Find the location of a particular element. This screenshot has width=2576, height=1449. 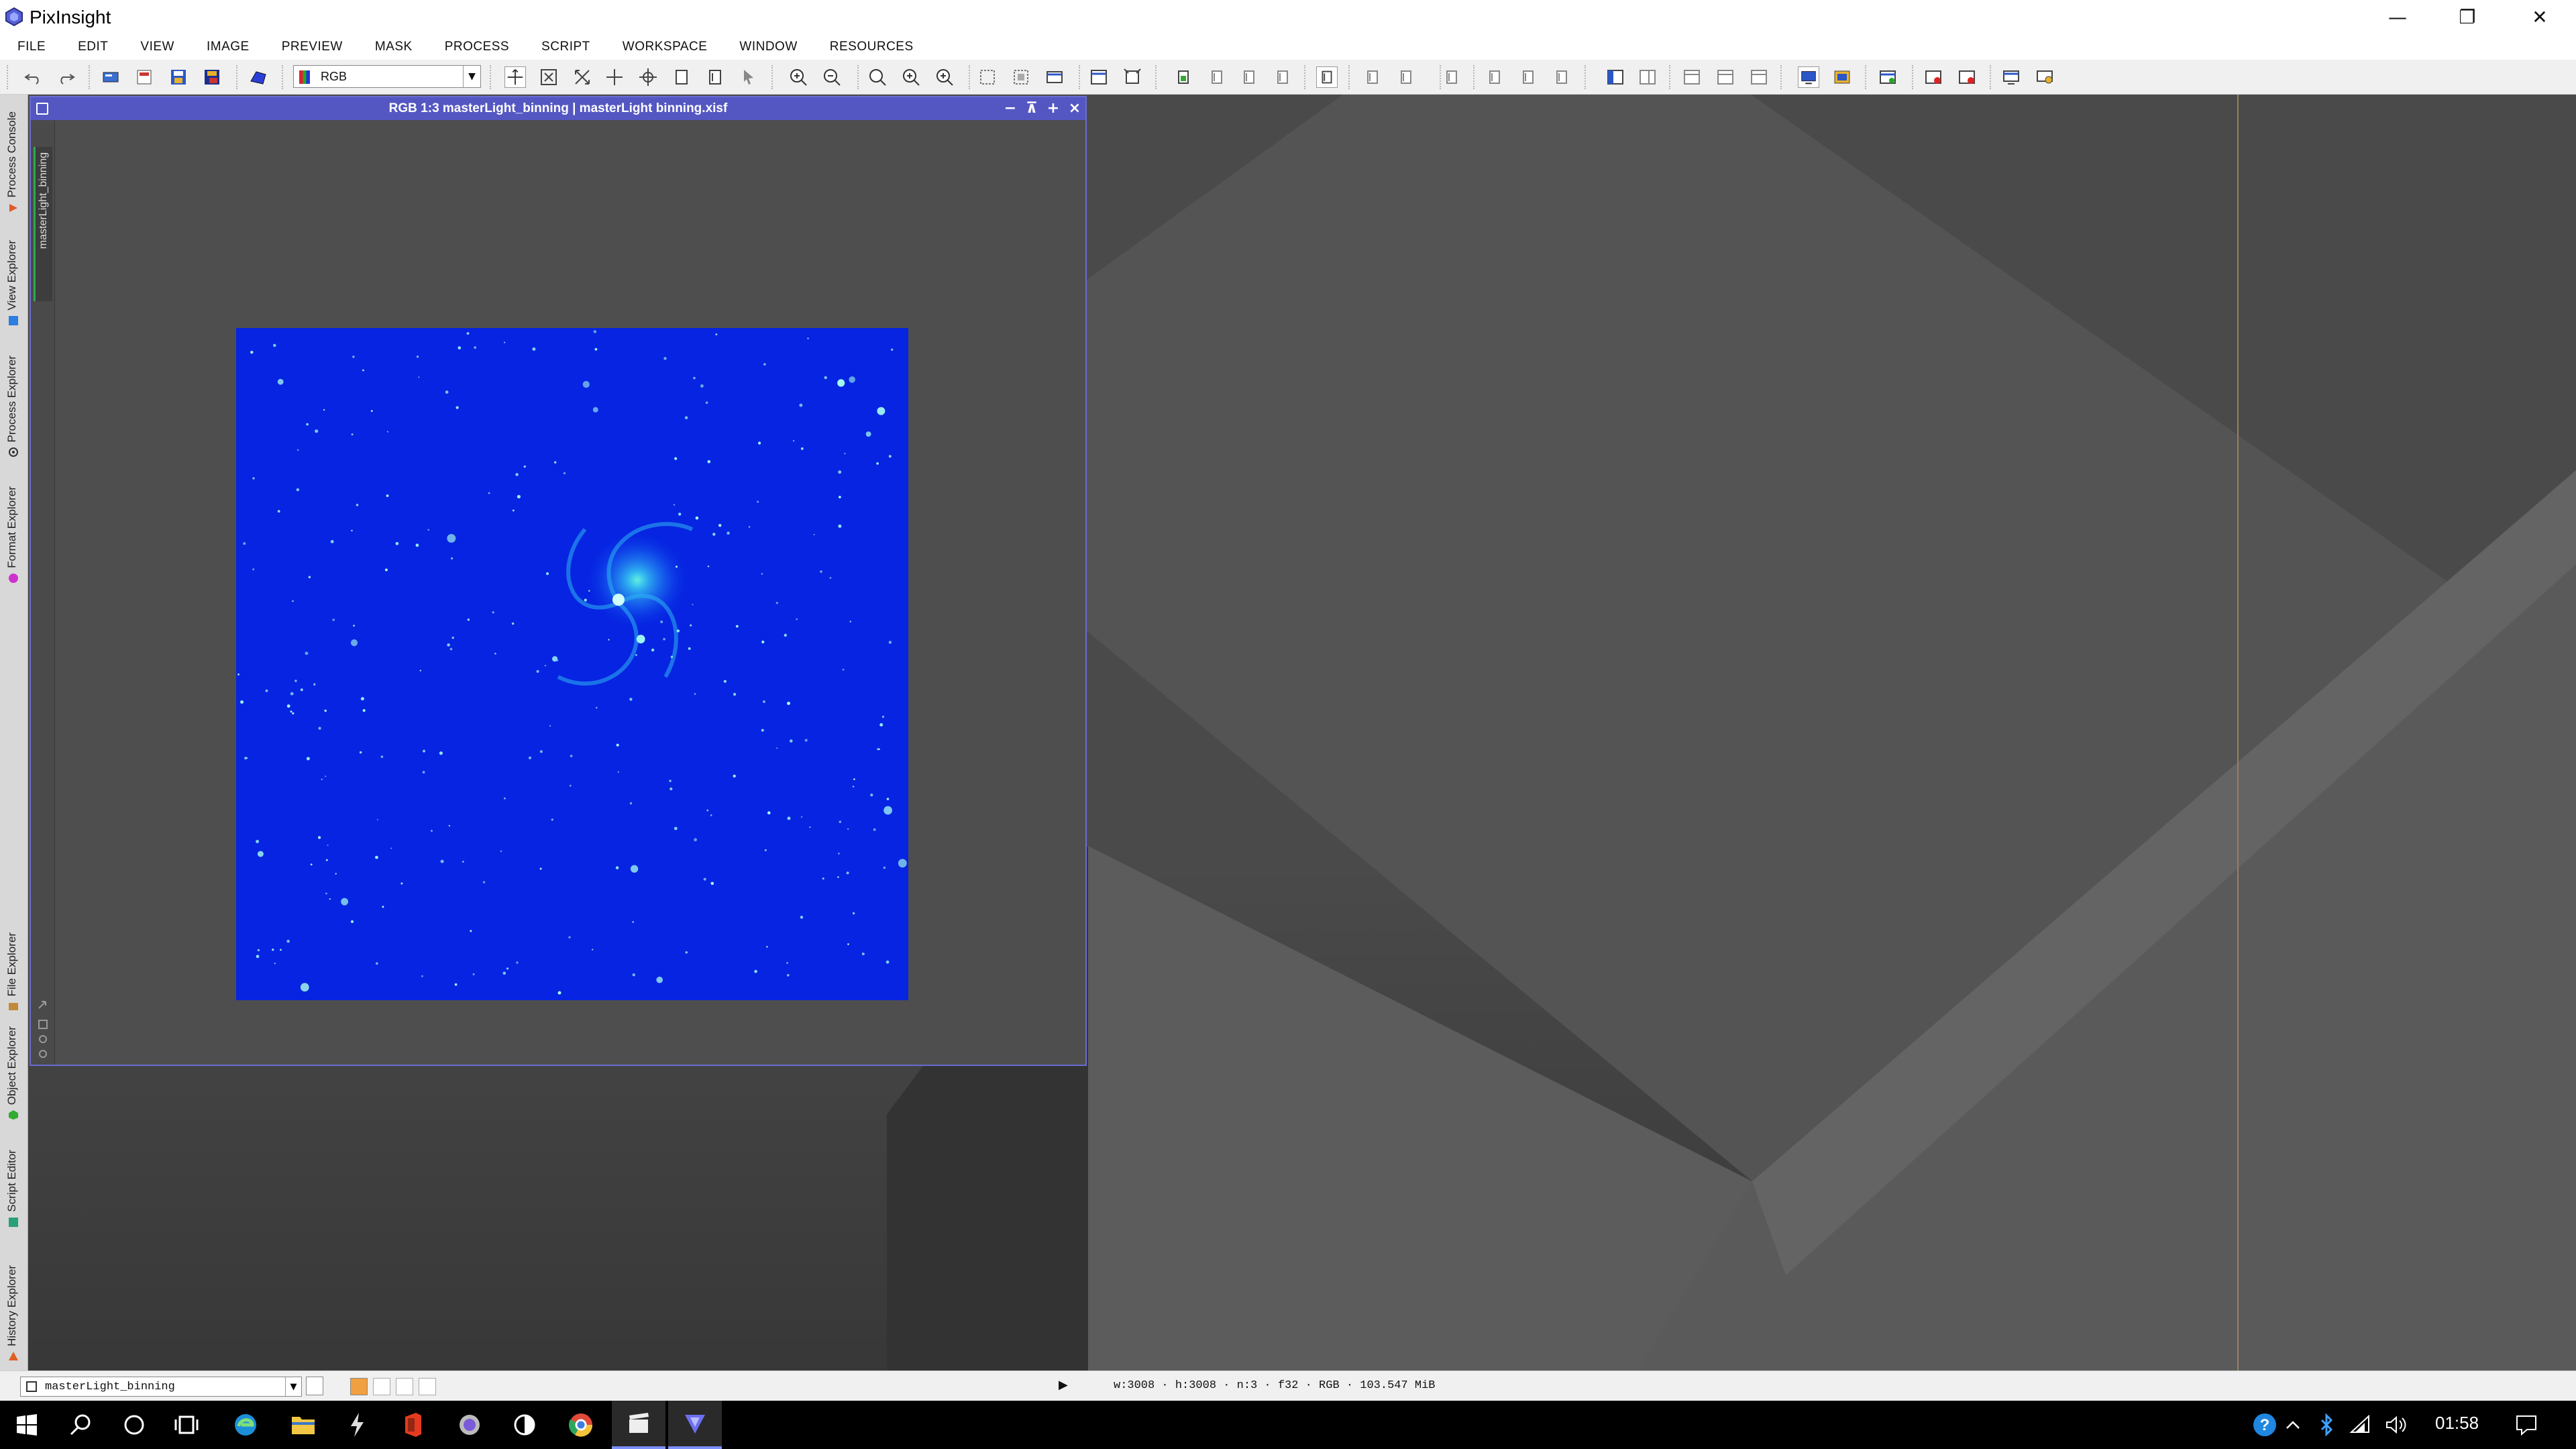

cortana-button is located at coordinates (134, 1425).